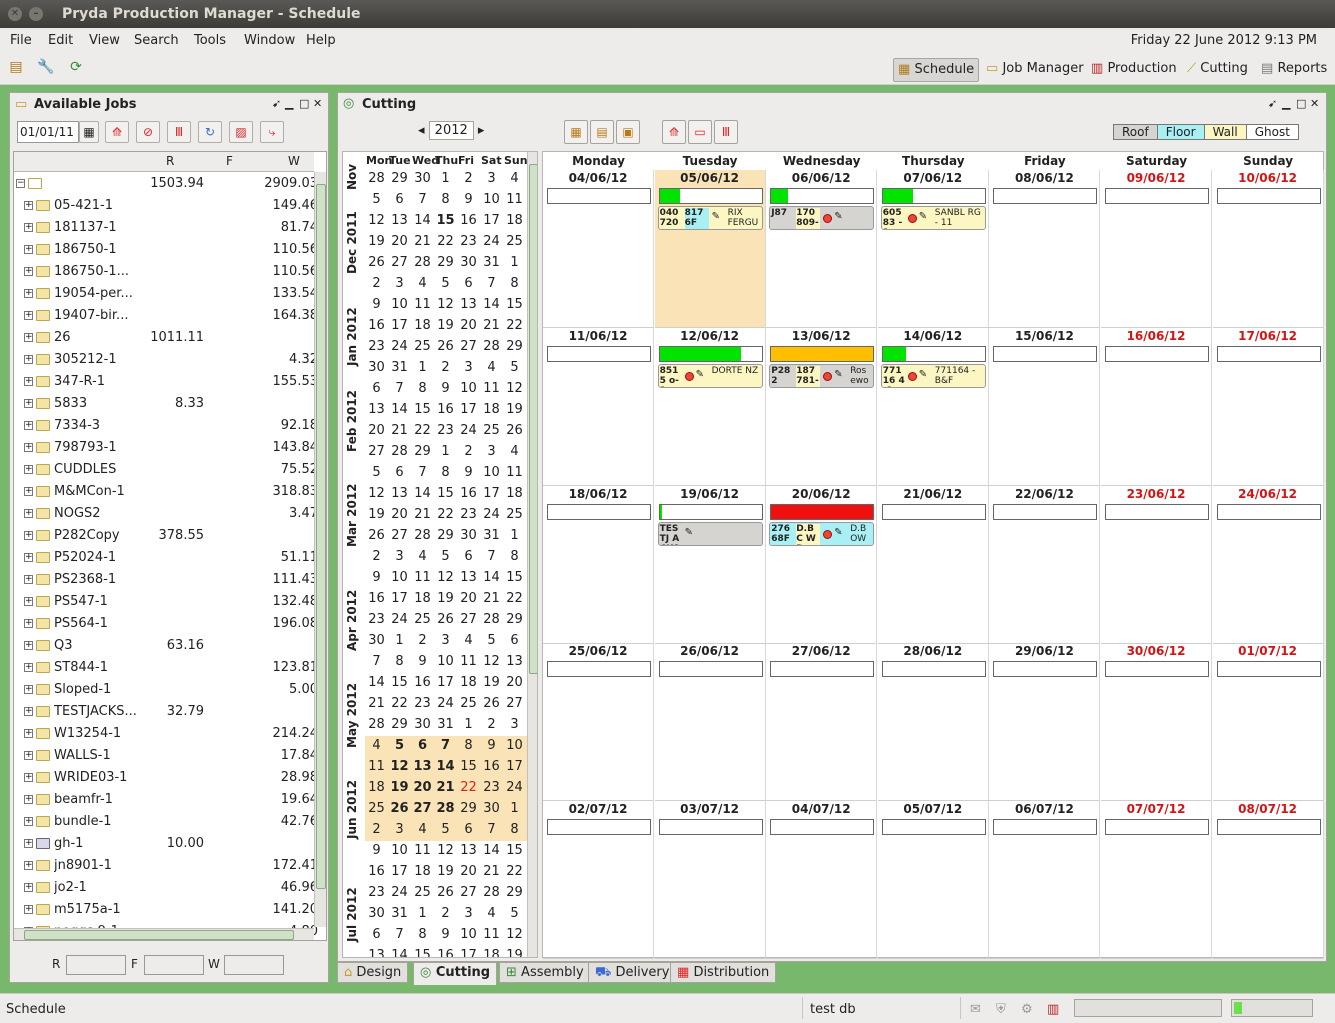 The height and width of the screenshot is (1023, 1335). I want to click on tab-distribution: ▦ Distribution, so click(723, 972).